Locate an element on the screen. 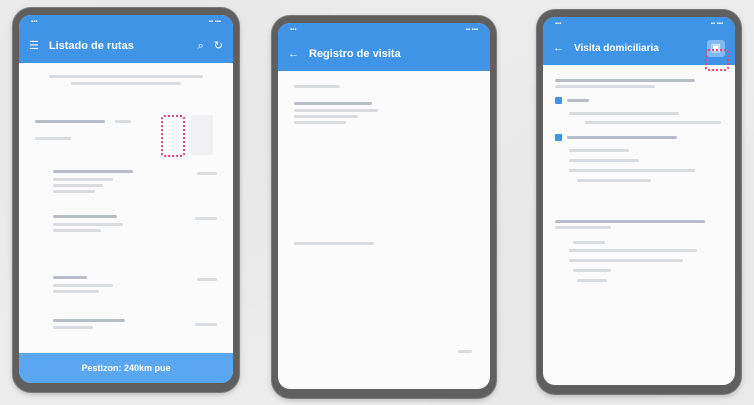 Image resolution: width=754 pixels, height=405 pixels. app-title: Visita domiciliaria is located at coordinates (616, 48).